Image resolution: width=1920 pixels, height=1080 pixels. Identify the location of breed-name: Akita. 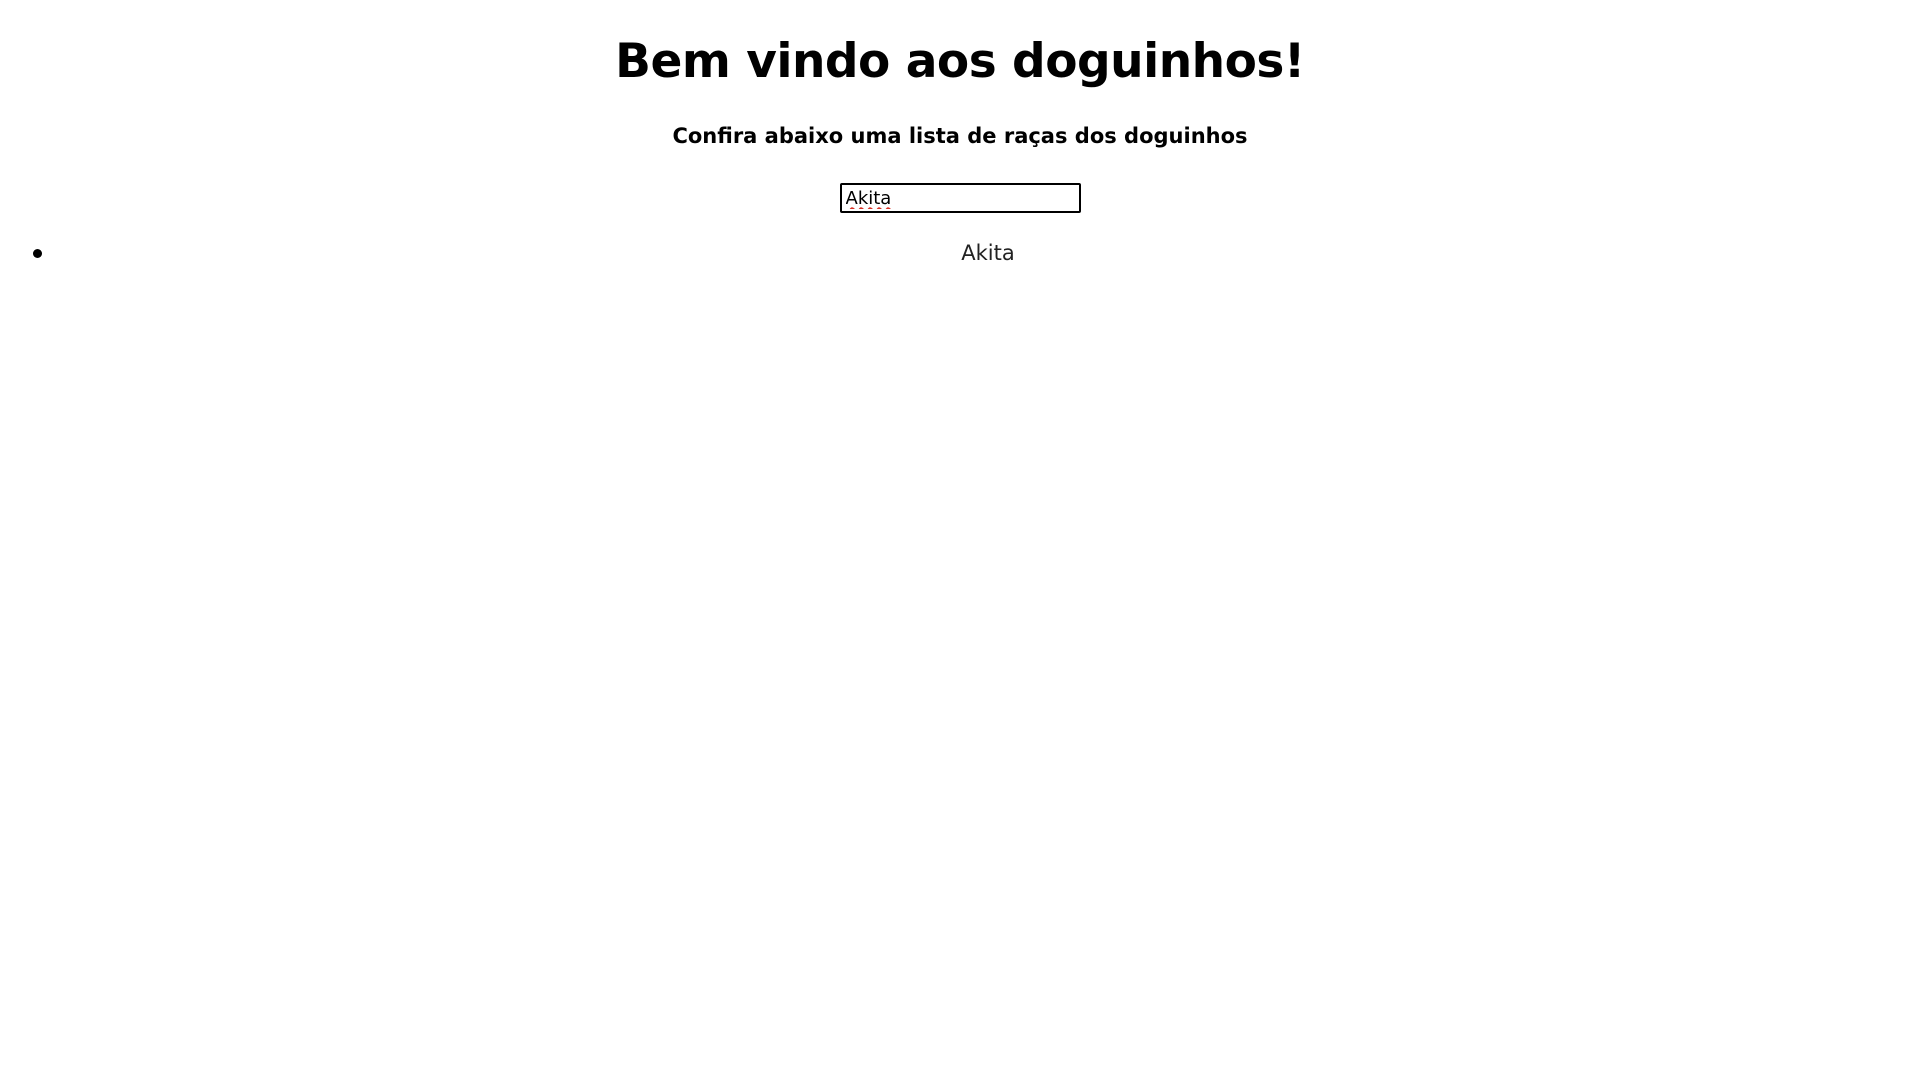
(988, 253).